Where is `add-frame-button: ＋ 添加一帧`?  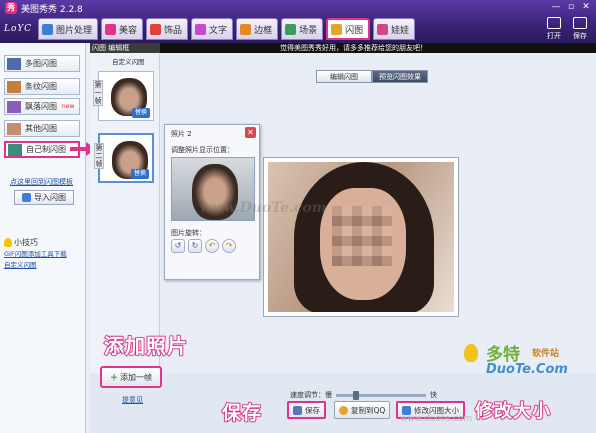
add-frame-button: ＋ 添加一帧 is located at coordinates (131, 377).